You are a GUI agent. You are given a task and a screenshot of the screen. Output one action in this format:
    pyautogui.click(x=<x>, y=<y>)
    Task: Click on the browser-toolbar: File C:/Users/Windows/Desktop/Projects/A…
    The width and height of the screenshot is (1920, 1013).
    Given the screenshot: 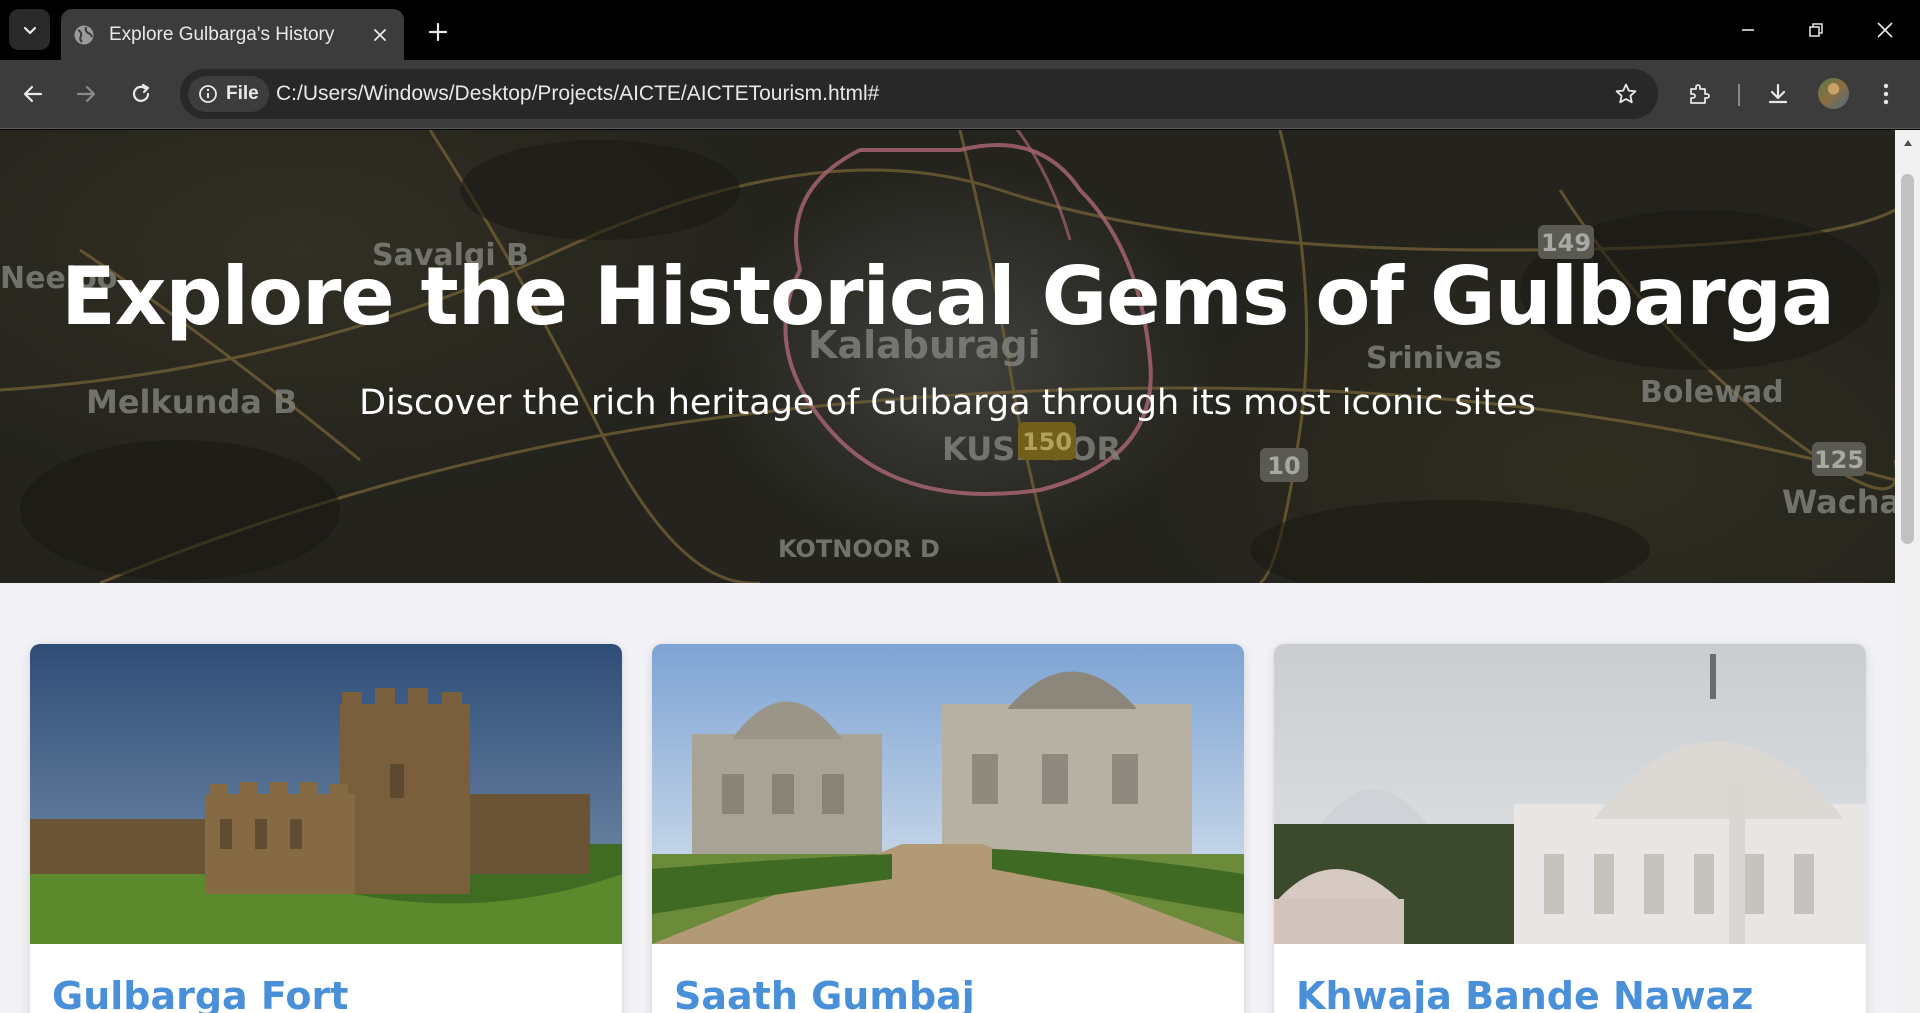 What is the action you would take?
    pyautogui.click(x=960, y=94)
    